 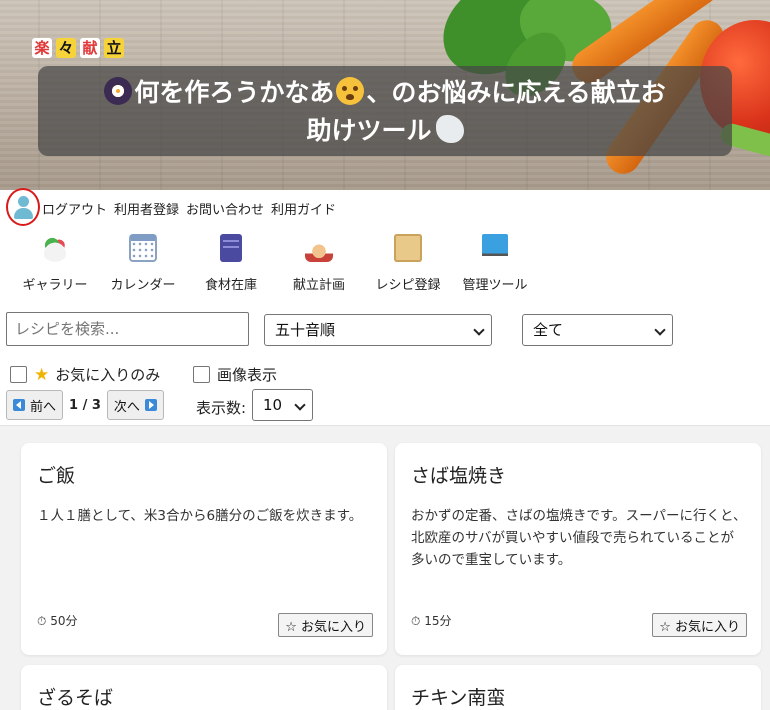 What do you see at coordinates (55, 248) in the screenshot?
I see `salad-icon` at bounding box center [55, 248].